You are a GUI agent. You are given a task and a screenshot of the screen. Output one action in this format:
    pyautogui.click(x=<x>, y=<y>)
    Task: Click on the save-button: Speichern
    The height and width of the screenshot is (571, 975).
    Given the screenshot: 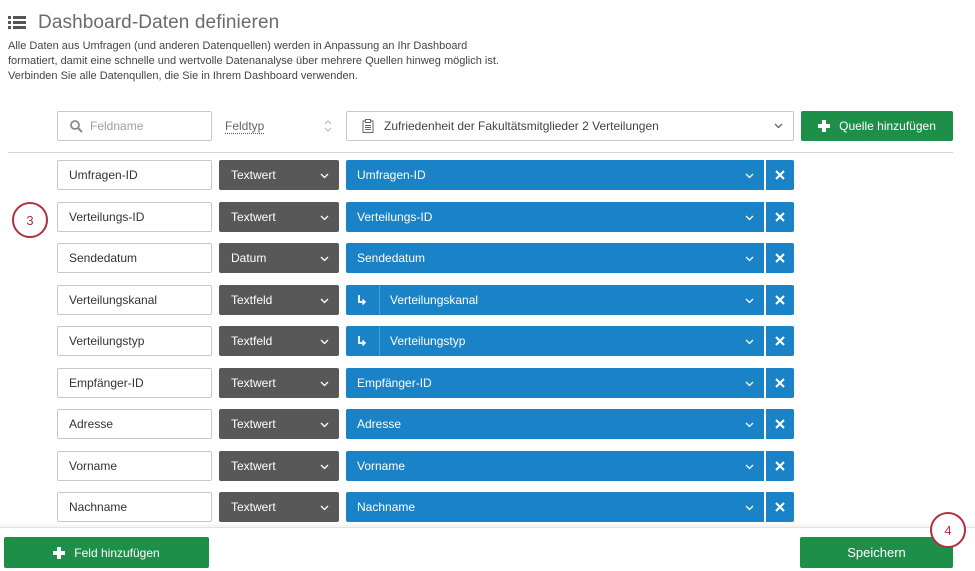 What is the action you would take?
    pyautogui.click(x=876, y=552)
    